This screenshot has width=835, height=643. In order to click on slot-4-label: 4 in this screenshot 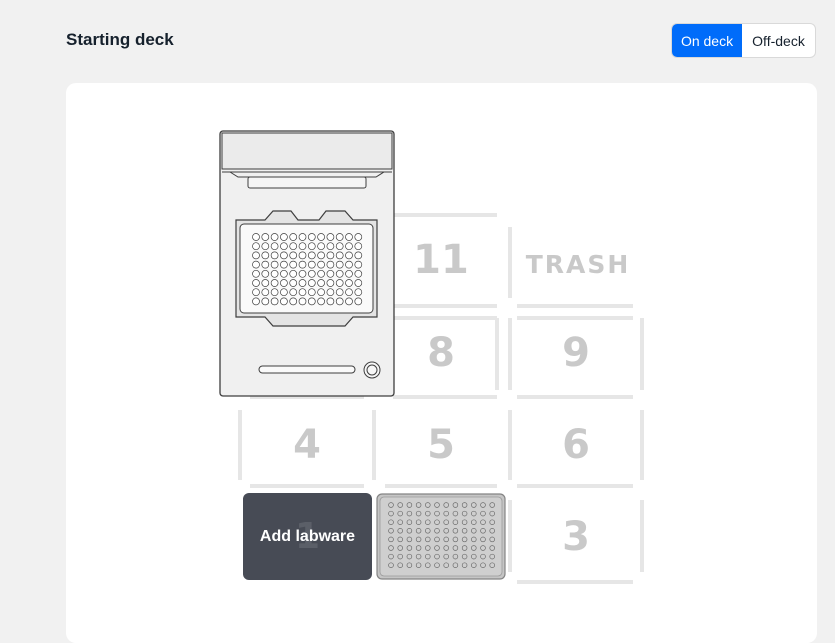, I will do `click(307, 445)`.